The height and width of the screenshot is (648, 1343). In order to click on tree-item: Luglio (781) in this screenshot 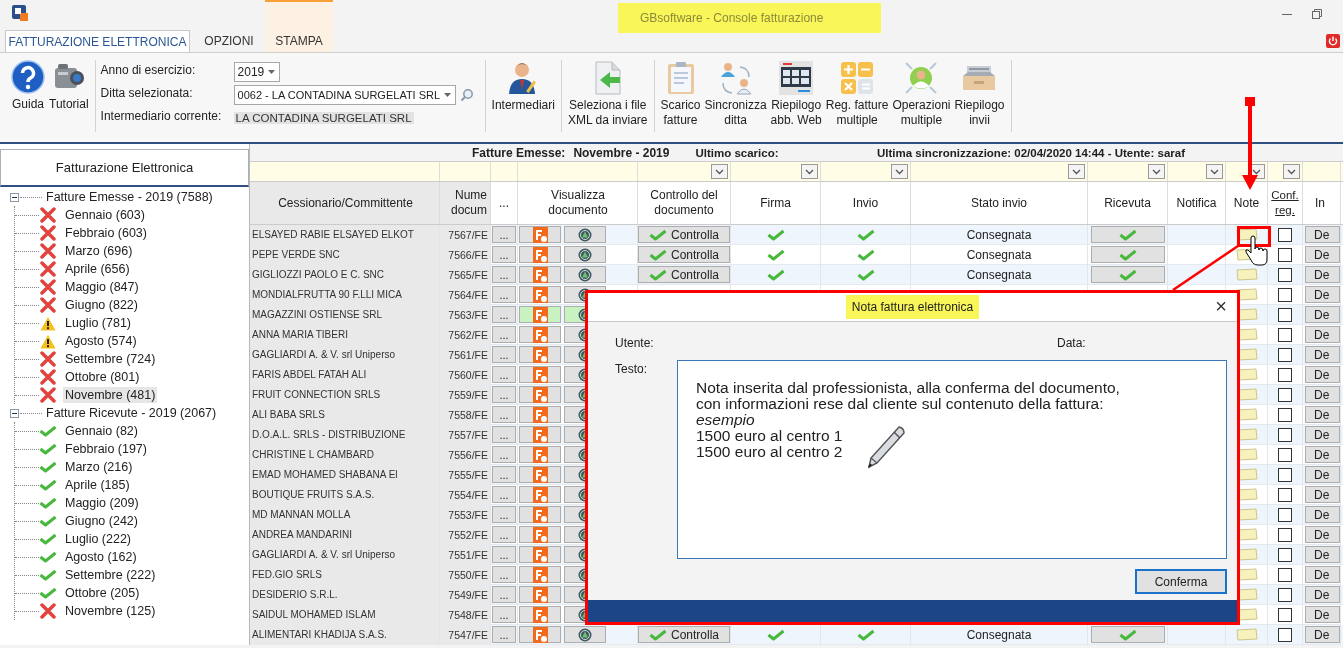, I will do `click(98, 323)`.